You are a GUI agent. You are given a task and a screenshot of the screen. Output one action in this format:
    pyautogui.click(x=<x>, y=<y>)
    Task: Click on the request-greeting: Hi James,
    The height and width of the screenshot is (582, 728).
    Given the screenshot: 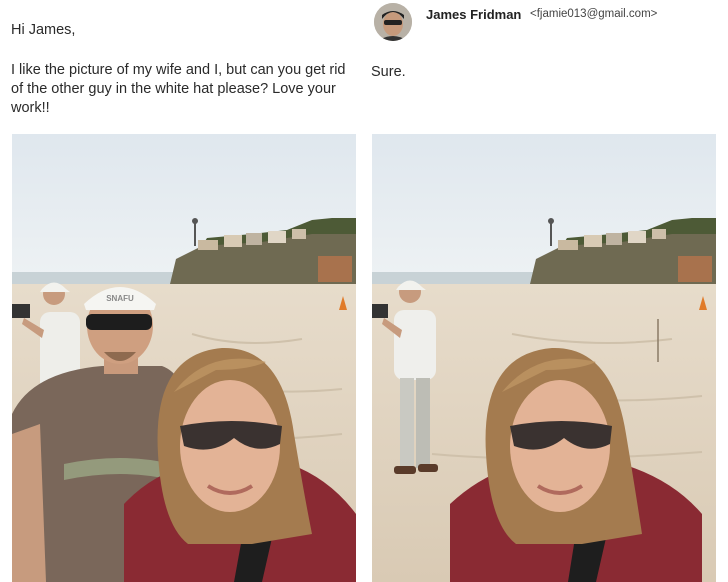 What is the action you would take?
    pyautogui.click(x=43, y=30)
    